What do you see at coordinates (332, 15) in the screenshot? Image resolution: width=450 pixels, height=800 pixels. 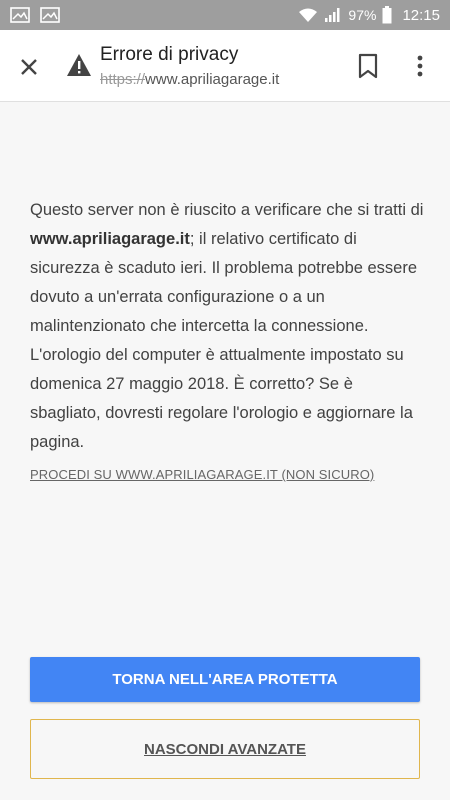 I see `signal-icon` at bounding box center [332, 15].